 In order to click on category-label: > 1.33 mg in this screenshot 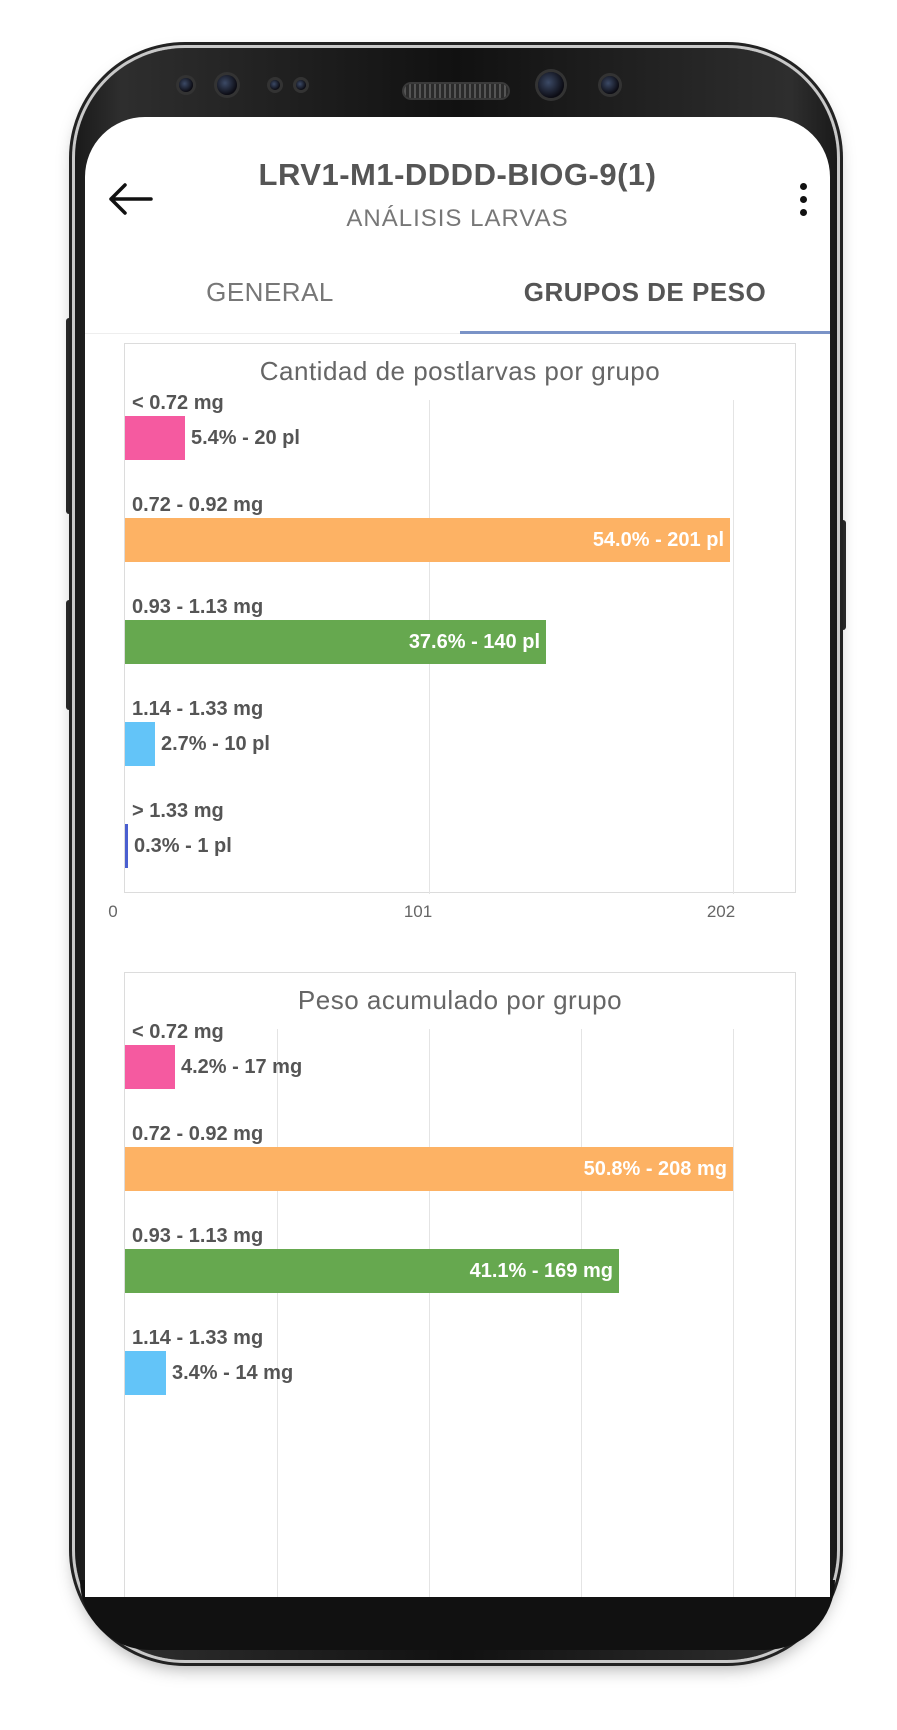, I will do `click(178, 811)`.